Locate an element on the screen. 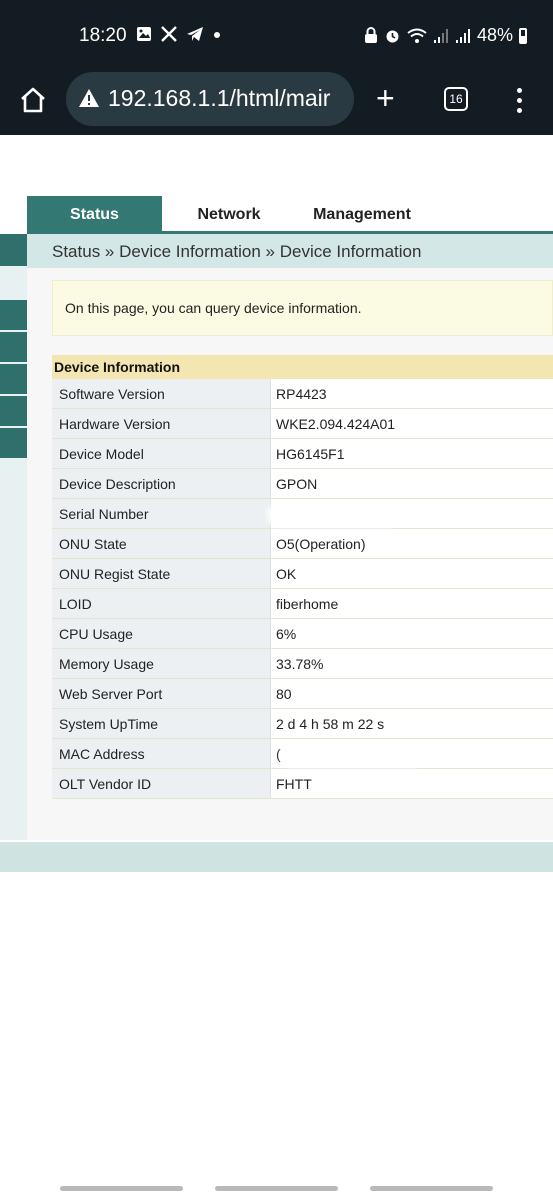 The height and width of the screenshot is (1200, 553). row-label: Device Description is located at coordinates (161, 483).